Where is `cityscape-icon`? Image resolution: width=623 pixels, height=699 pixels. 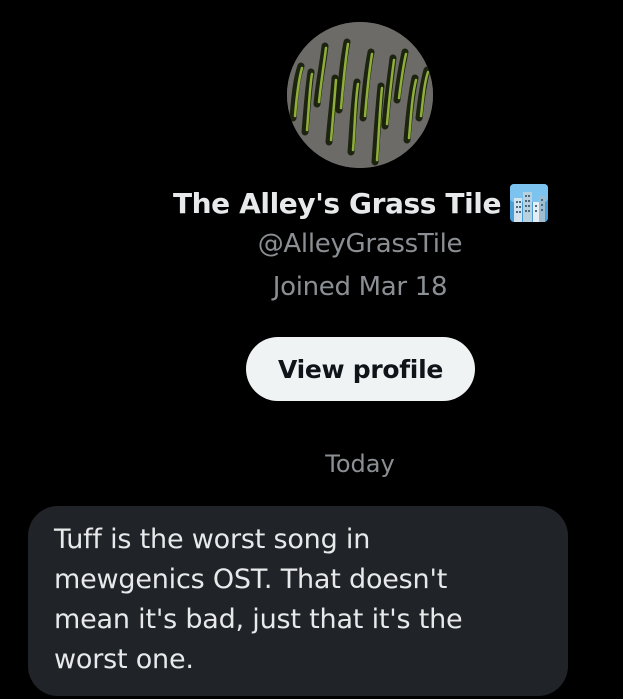
cityscape-icon is located at coordinates (529, 203).